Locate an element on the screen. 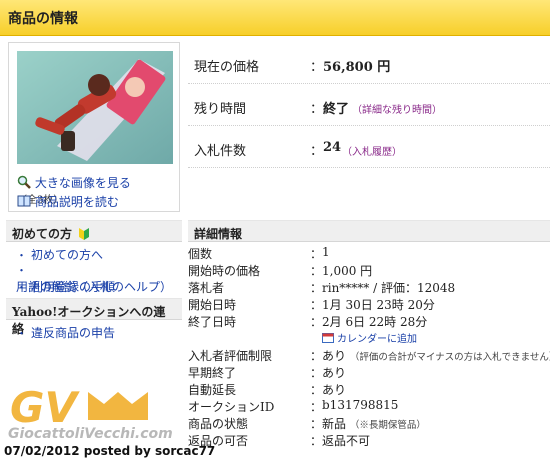  beginners-heading: 初めての方 is located at coordinates (94, 231).